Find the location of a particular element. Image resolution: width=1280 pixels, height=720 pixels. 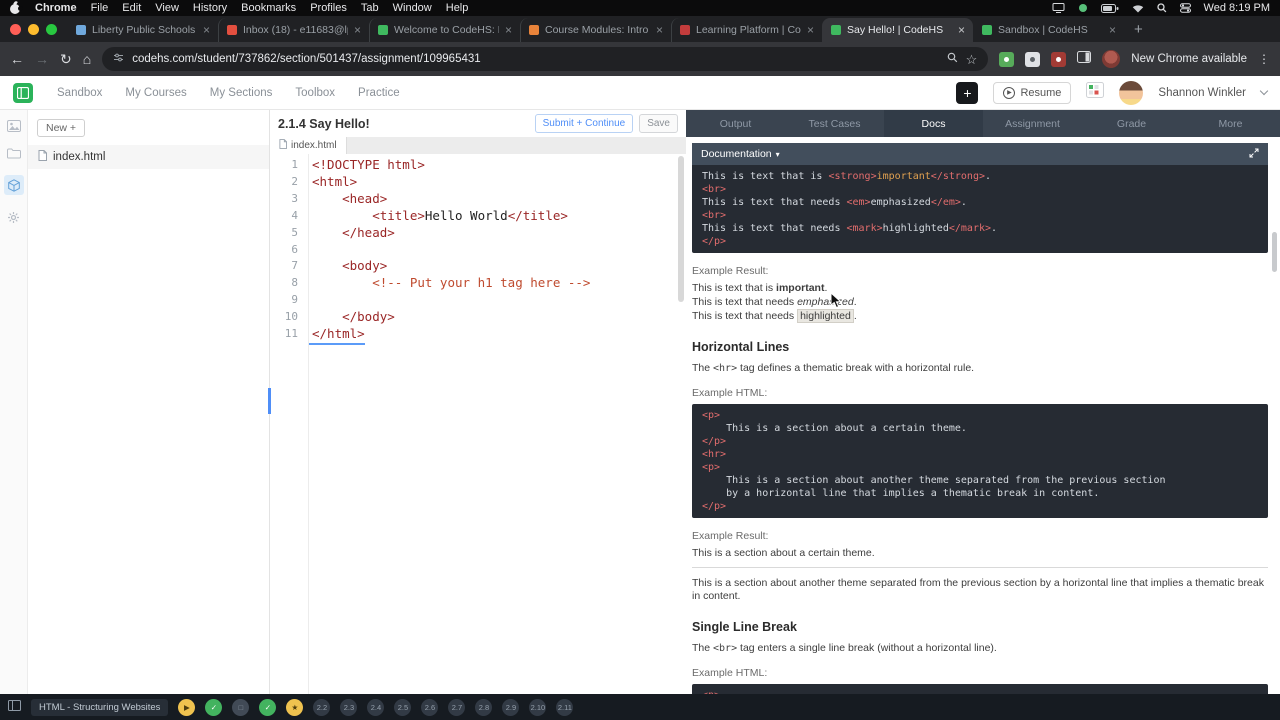

lesson-badge-2.10: 2.10 is located at coordinates (538, 707).